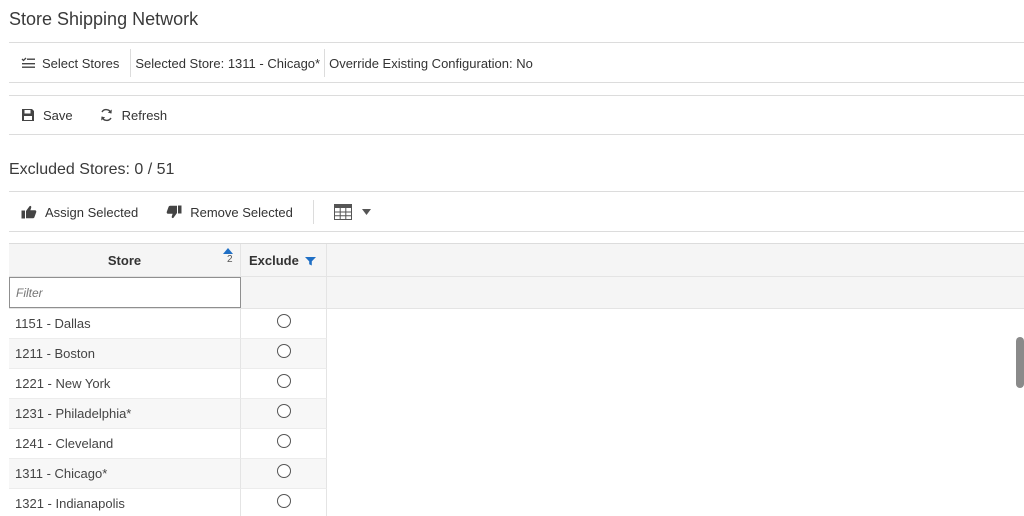 This screenshot has height=516, width=1024. I want to click on assign-selected-label: Assign Selected, so click(92, 212).